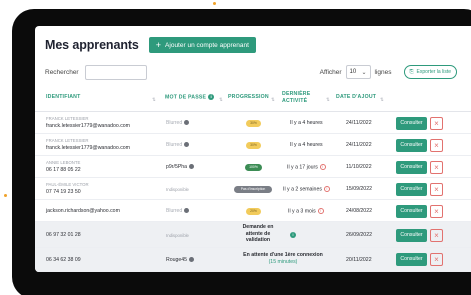  Describe the element at coordinates (364, 72) in the screenshot. I see `chevron-down-icon: ⌄` at that location.